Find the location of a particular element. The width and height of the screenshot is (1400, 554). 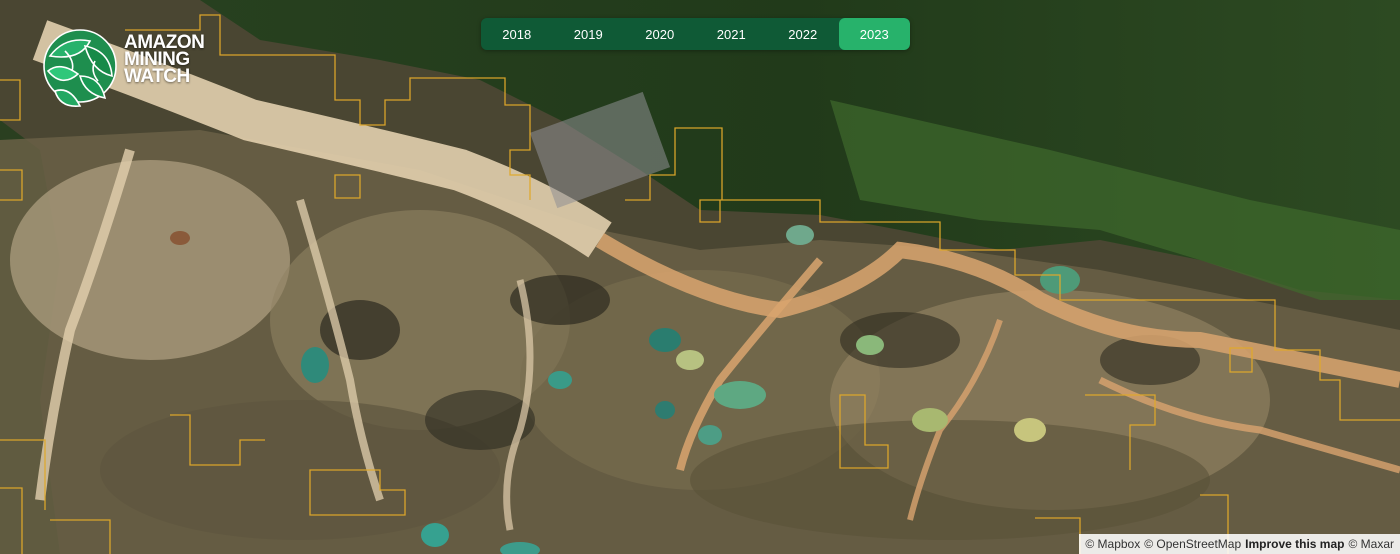

year-2019-button: 2019 is located at coordinates (589, 34).